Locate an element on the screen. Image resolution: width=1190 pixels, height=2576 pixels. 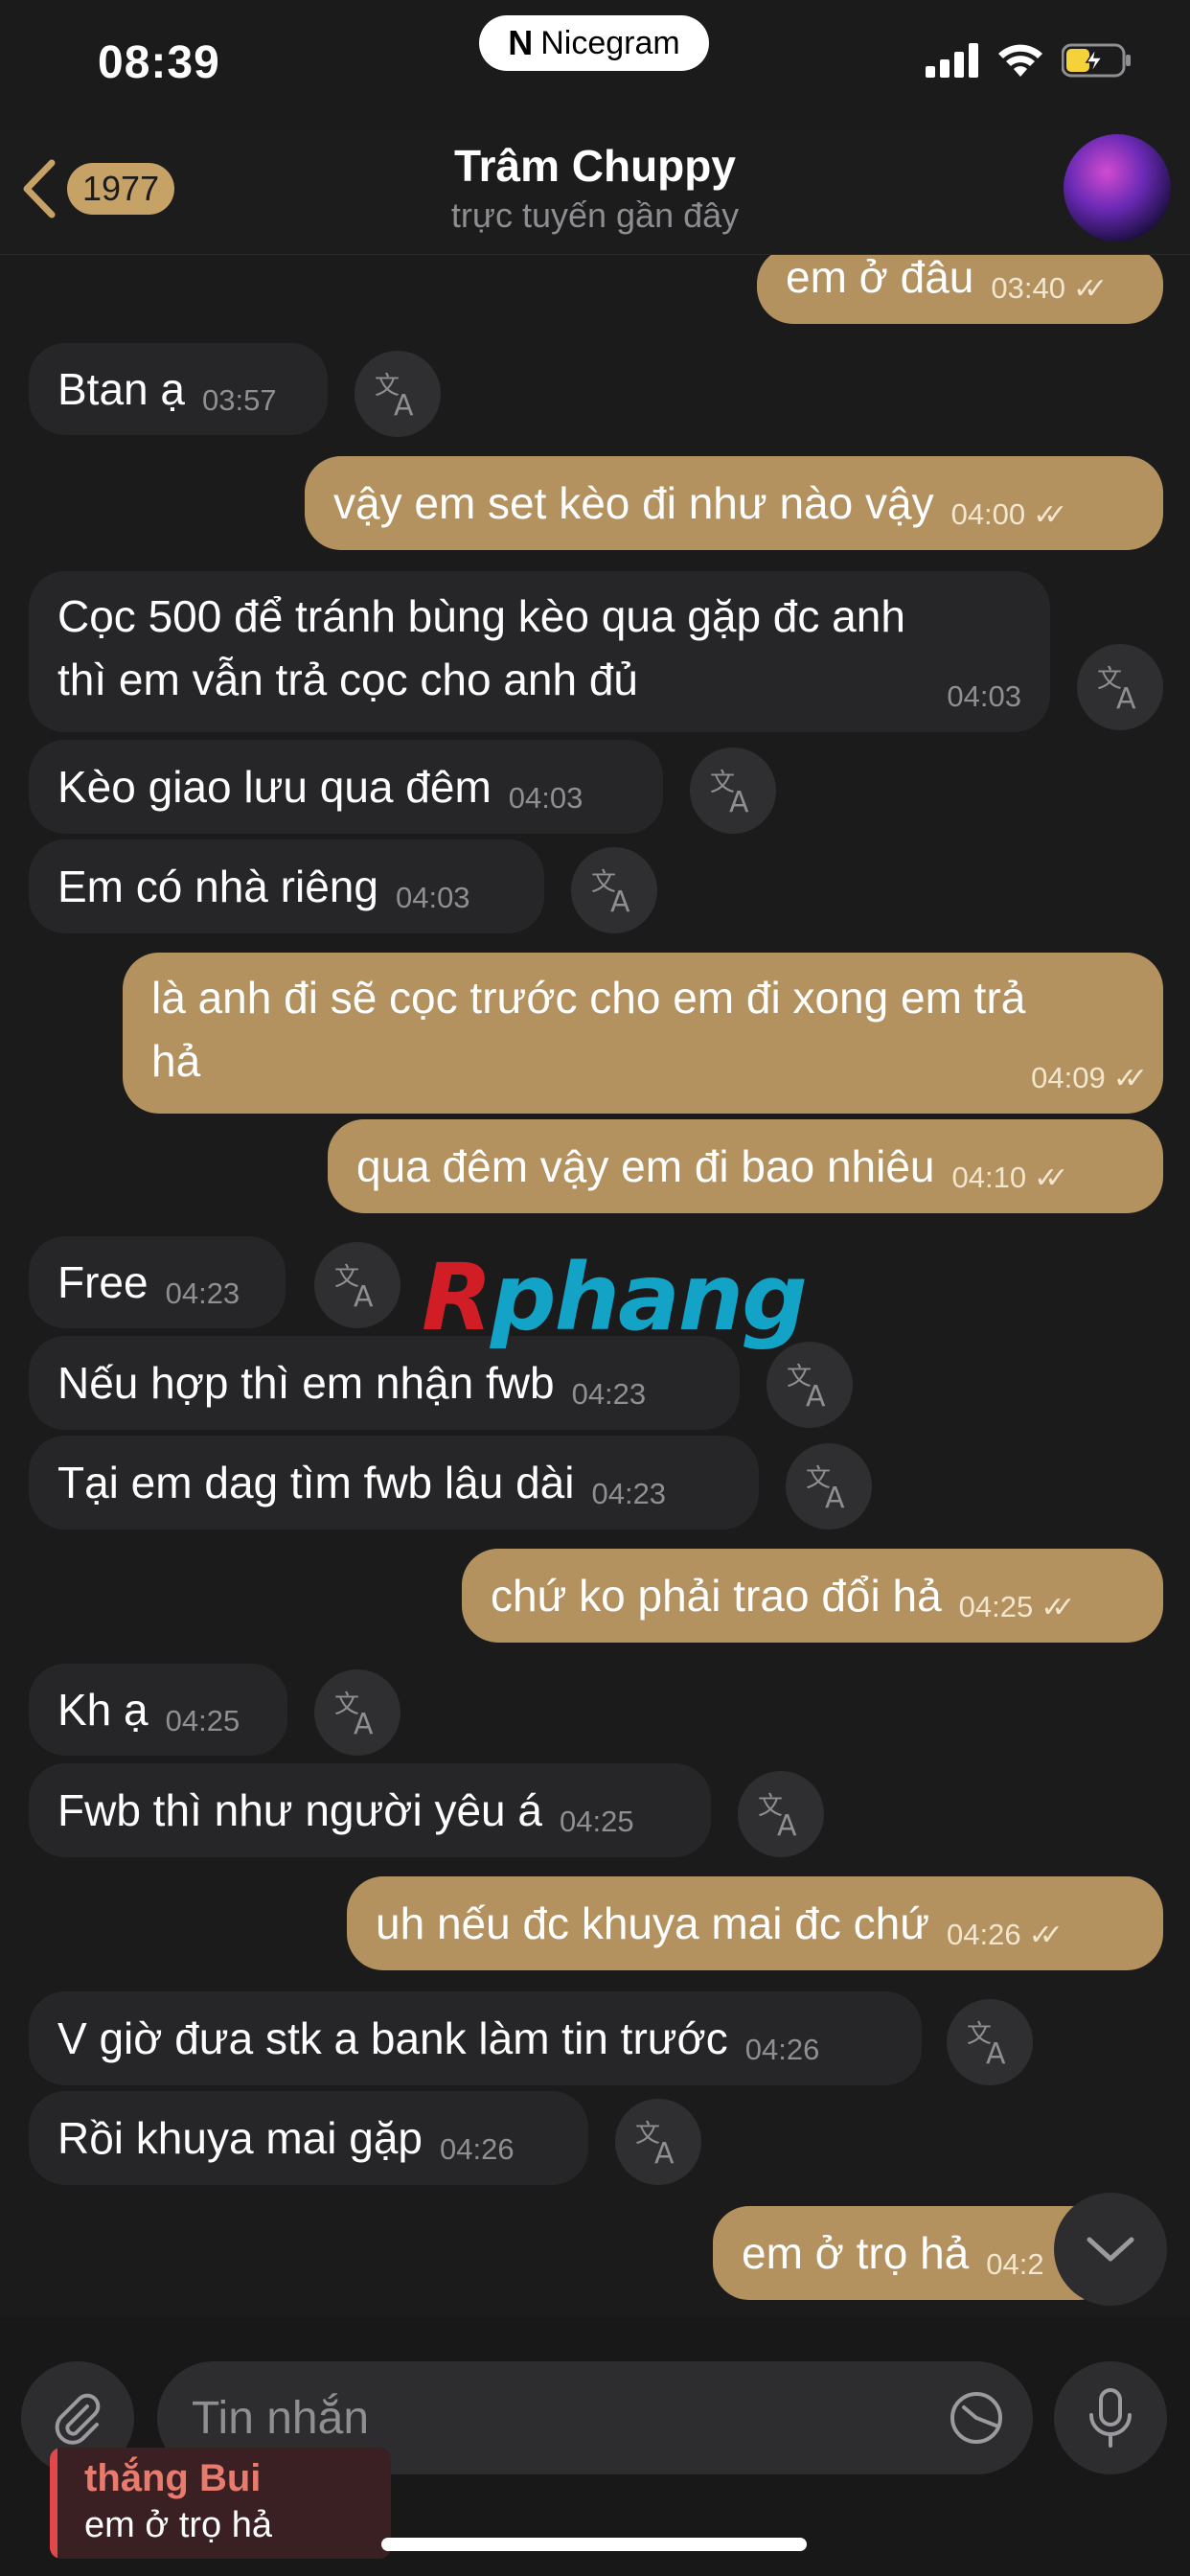
message-bubble-incoming: Em có nhà riêng 04:03 is located at coordinates (287, 886).